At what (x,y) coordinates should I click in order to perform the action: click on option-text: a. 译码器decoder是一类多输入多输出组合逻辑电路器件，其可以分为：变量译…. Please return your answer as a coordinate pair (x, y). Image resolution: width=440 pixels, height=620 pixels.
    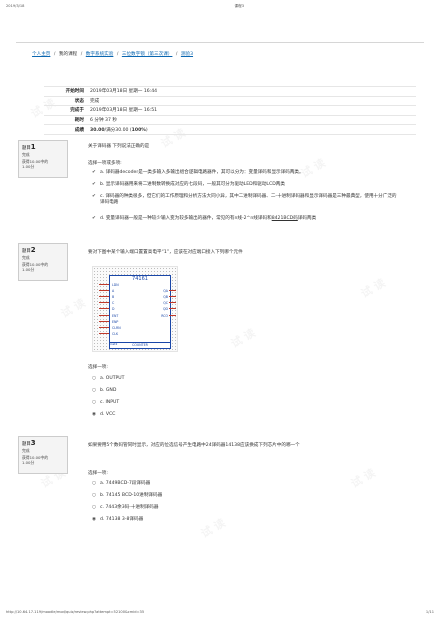
    Looking at the image, I should click on (202, 172).